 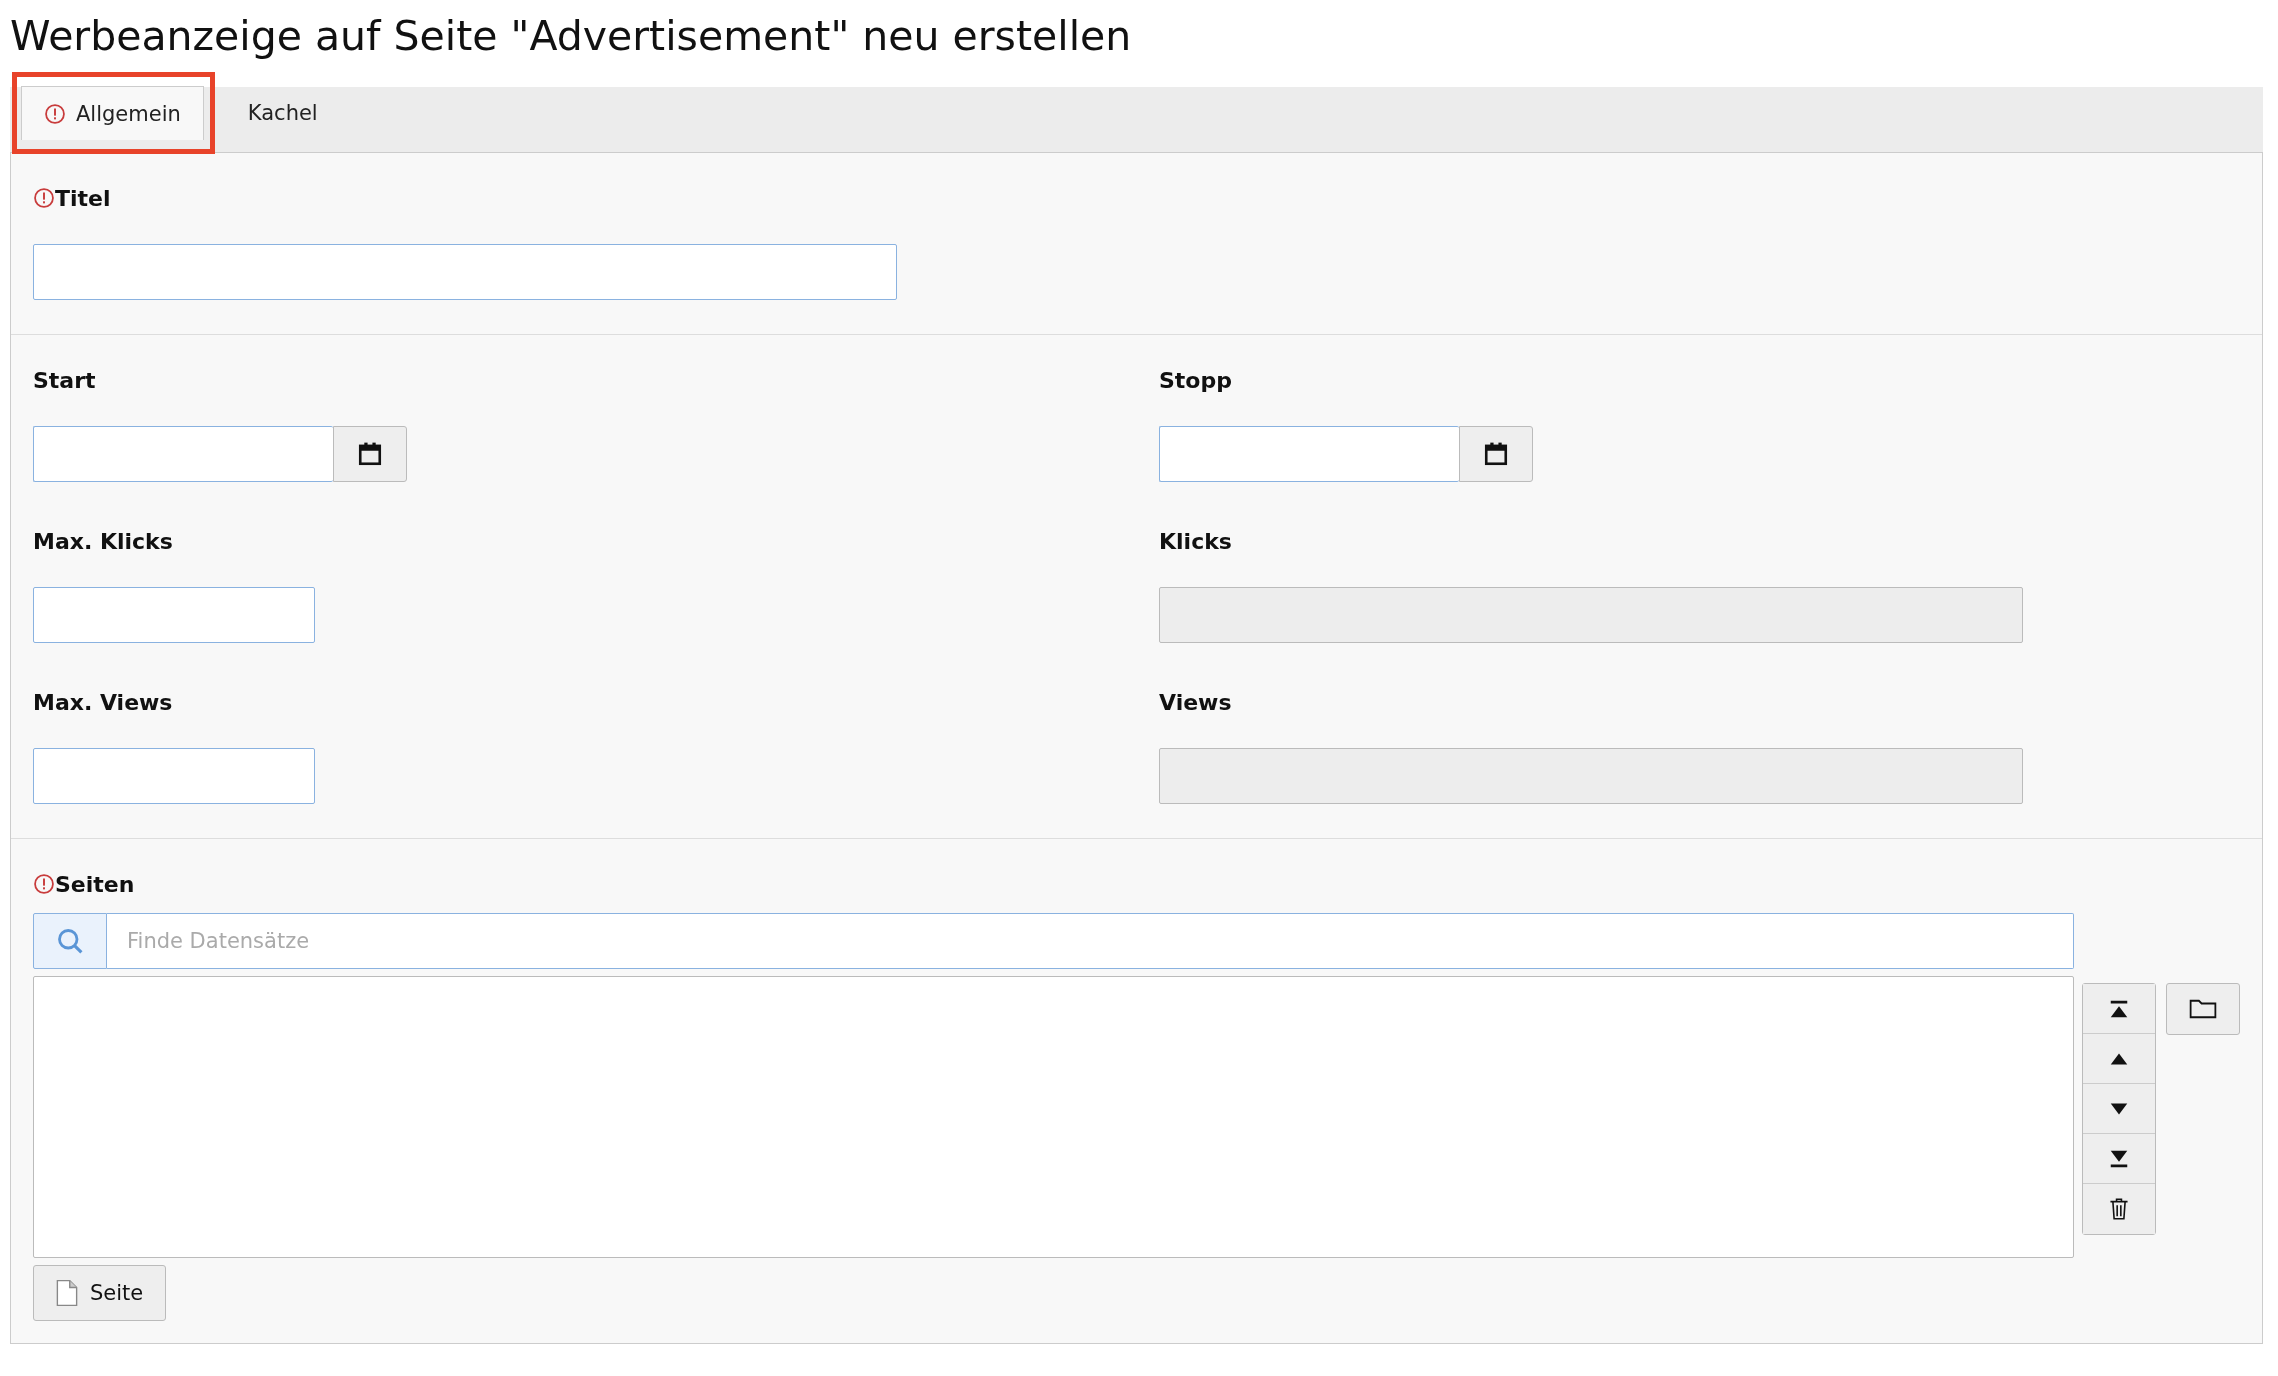 What do you see at coordinates (67, 1293) in the screenshot?
I see `document-icon` at bounding box center [67, 1293].